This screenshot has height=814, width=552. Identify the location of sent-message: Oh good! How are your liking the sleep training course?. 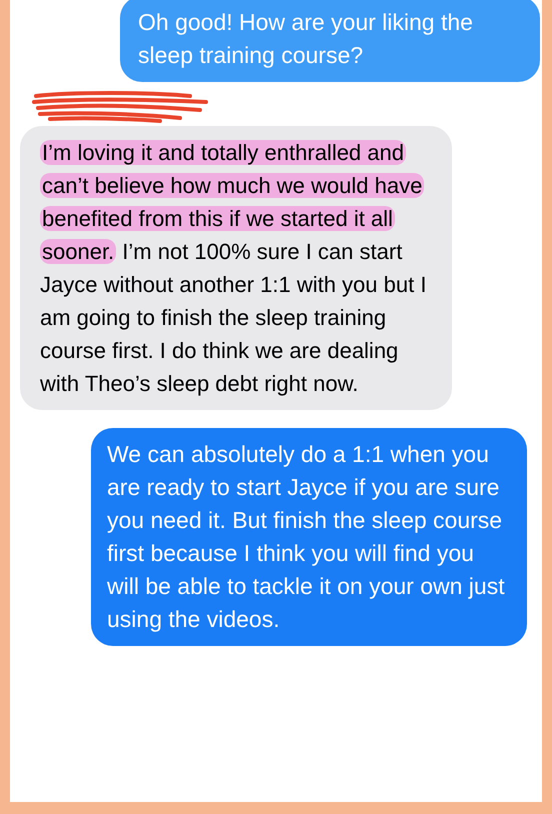
(330, 41).